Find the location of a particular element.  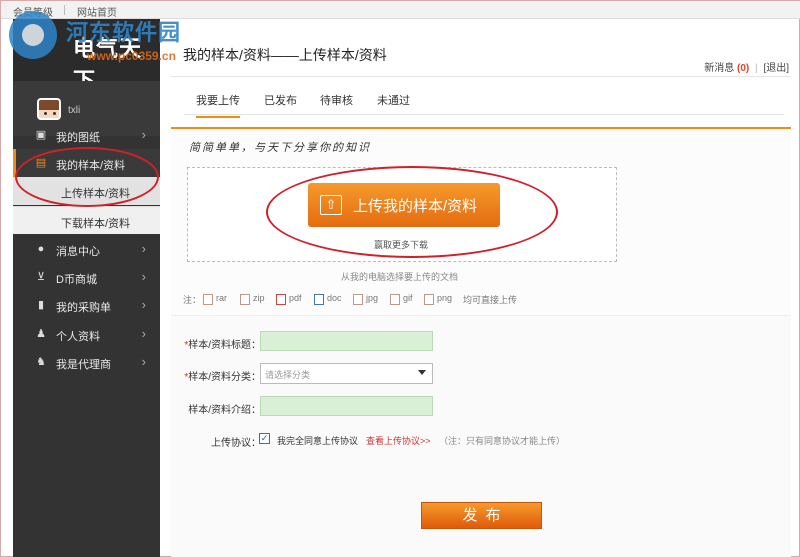

agent-icon: ♞ is located at coordinates (41, 362).